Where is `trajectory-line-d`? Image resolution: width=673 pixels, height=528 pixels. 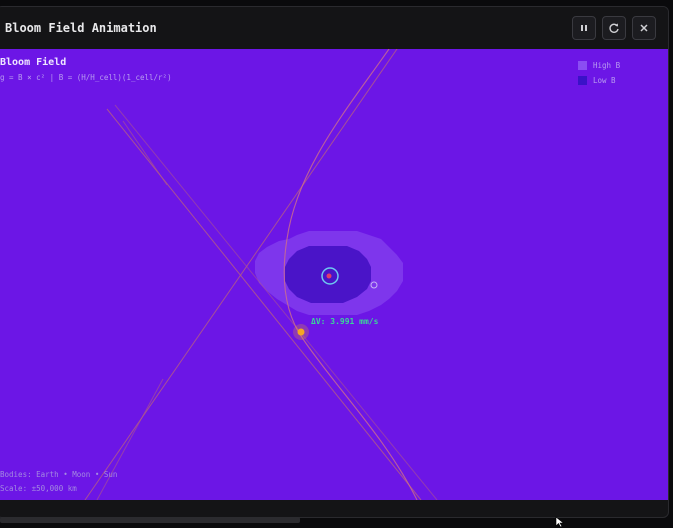
trajectory-line-d is located at coordinates (130, 439).